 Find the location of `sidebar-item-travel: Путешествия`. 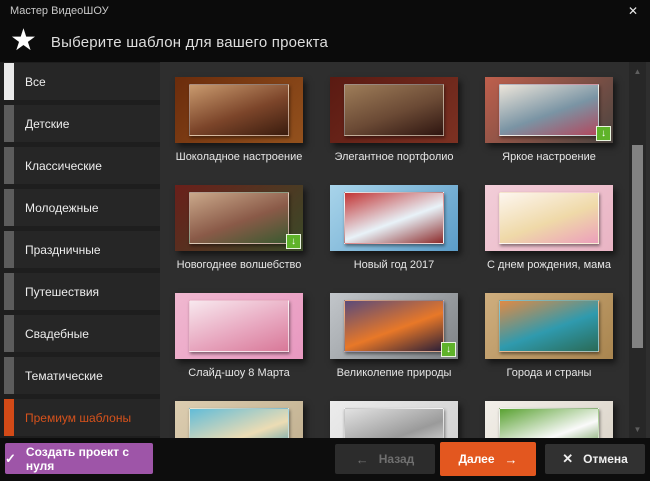

sidebar-item-travel: Путешествия is located at coordinates (80, 291).